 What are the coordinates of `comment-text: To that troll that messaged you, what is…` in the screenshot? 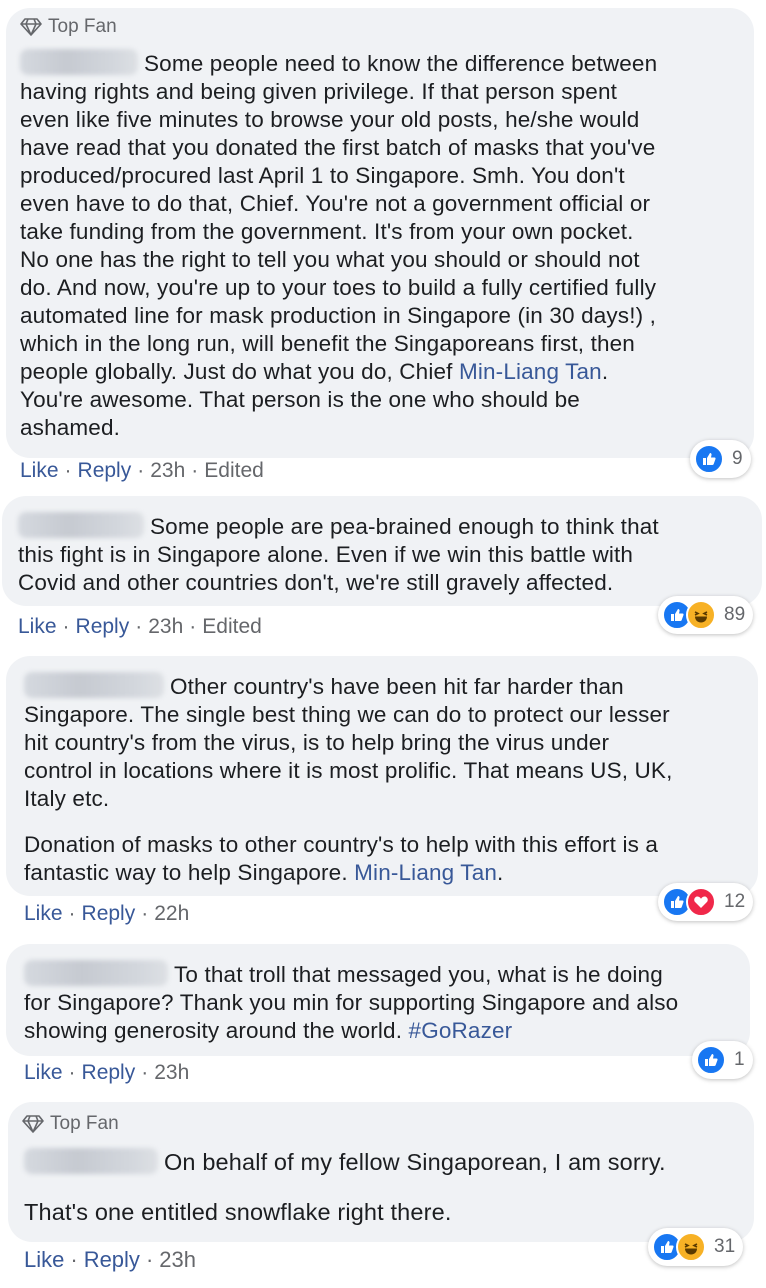 It's located at (351, 1001).